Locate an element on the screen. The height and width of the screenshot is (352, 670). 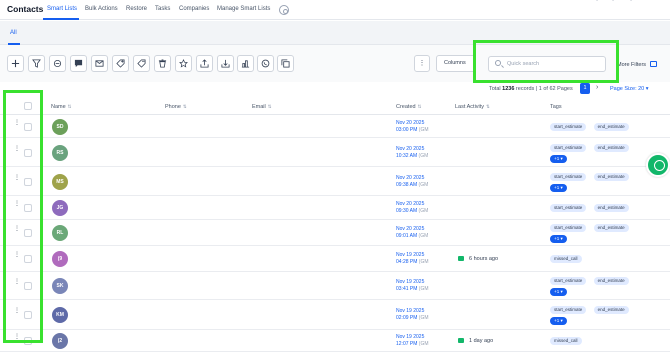
pipeline-icon is located at coordinates (57, 63).